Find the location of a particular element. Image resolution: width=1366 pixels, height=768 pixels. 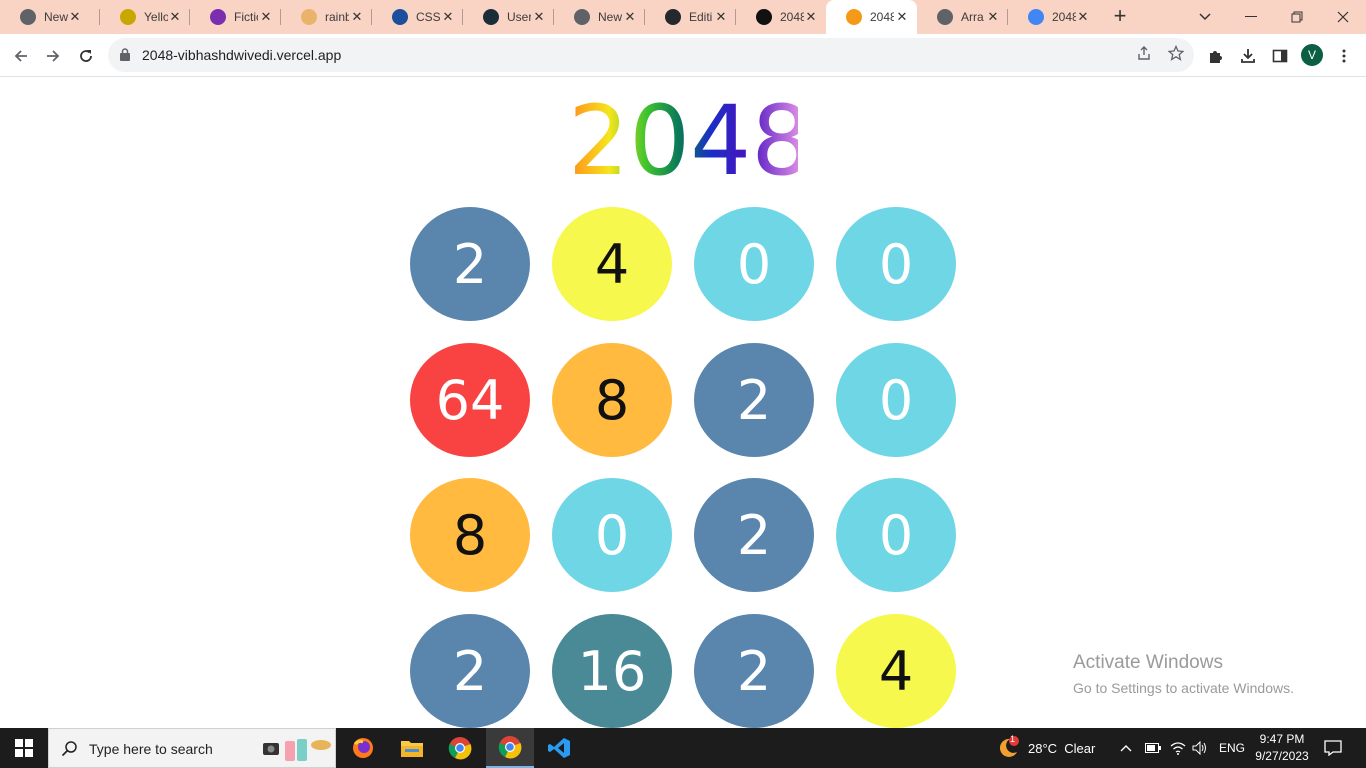

browser-tab: Fictio✕ is located at coordinates (235, 17).